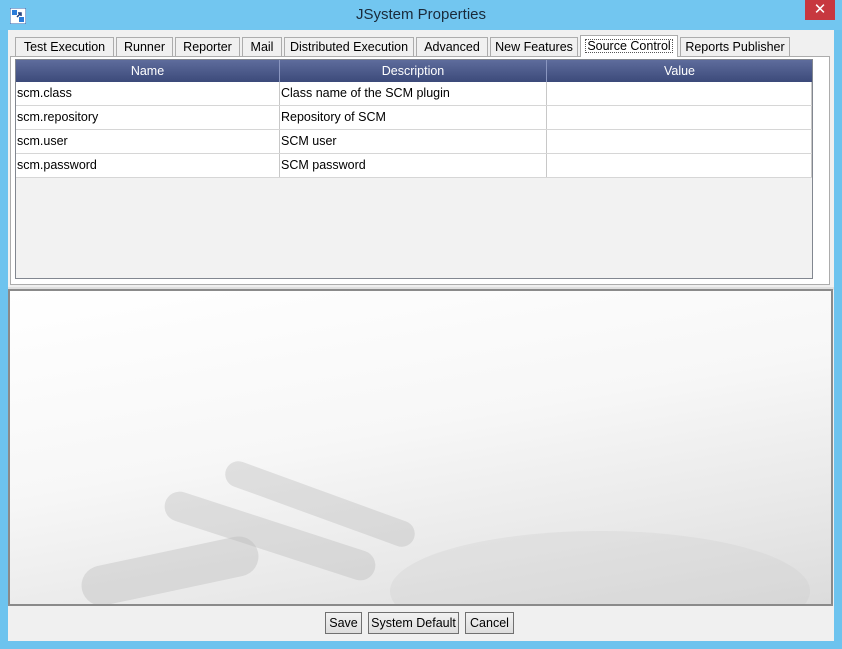  I want to click on tab-label: Reporter, so click(207, 47).